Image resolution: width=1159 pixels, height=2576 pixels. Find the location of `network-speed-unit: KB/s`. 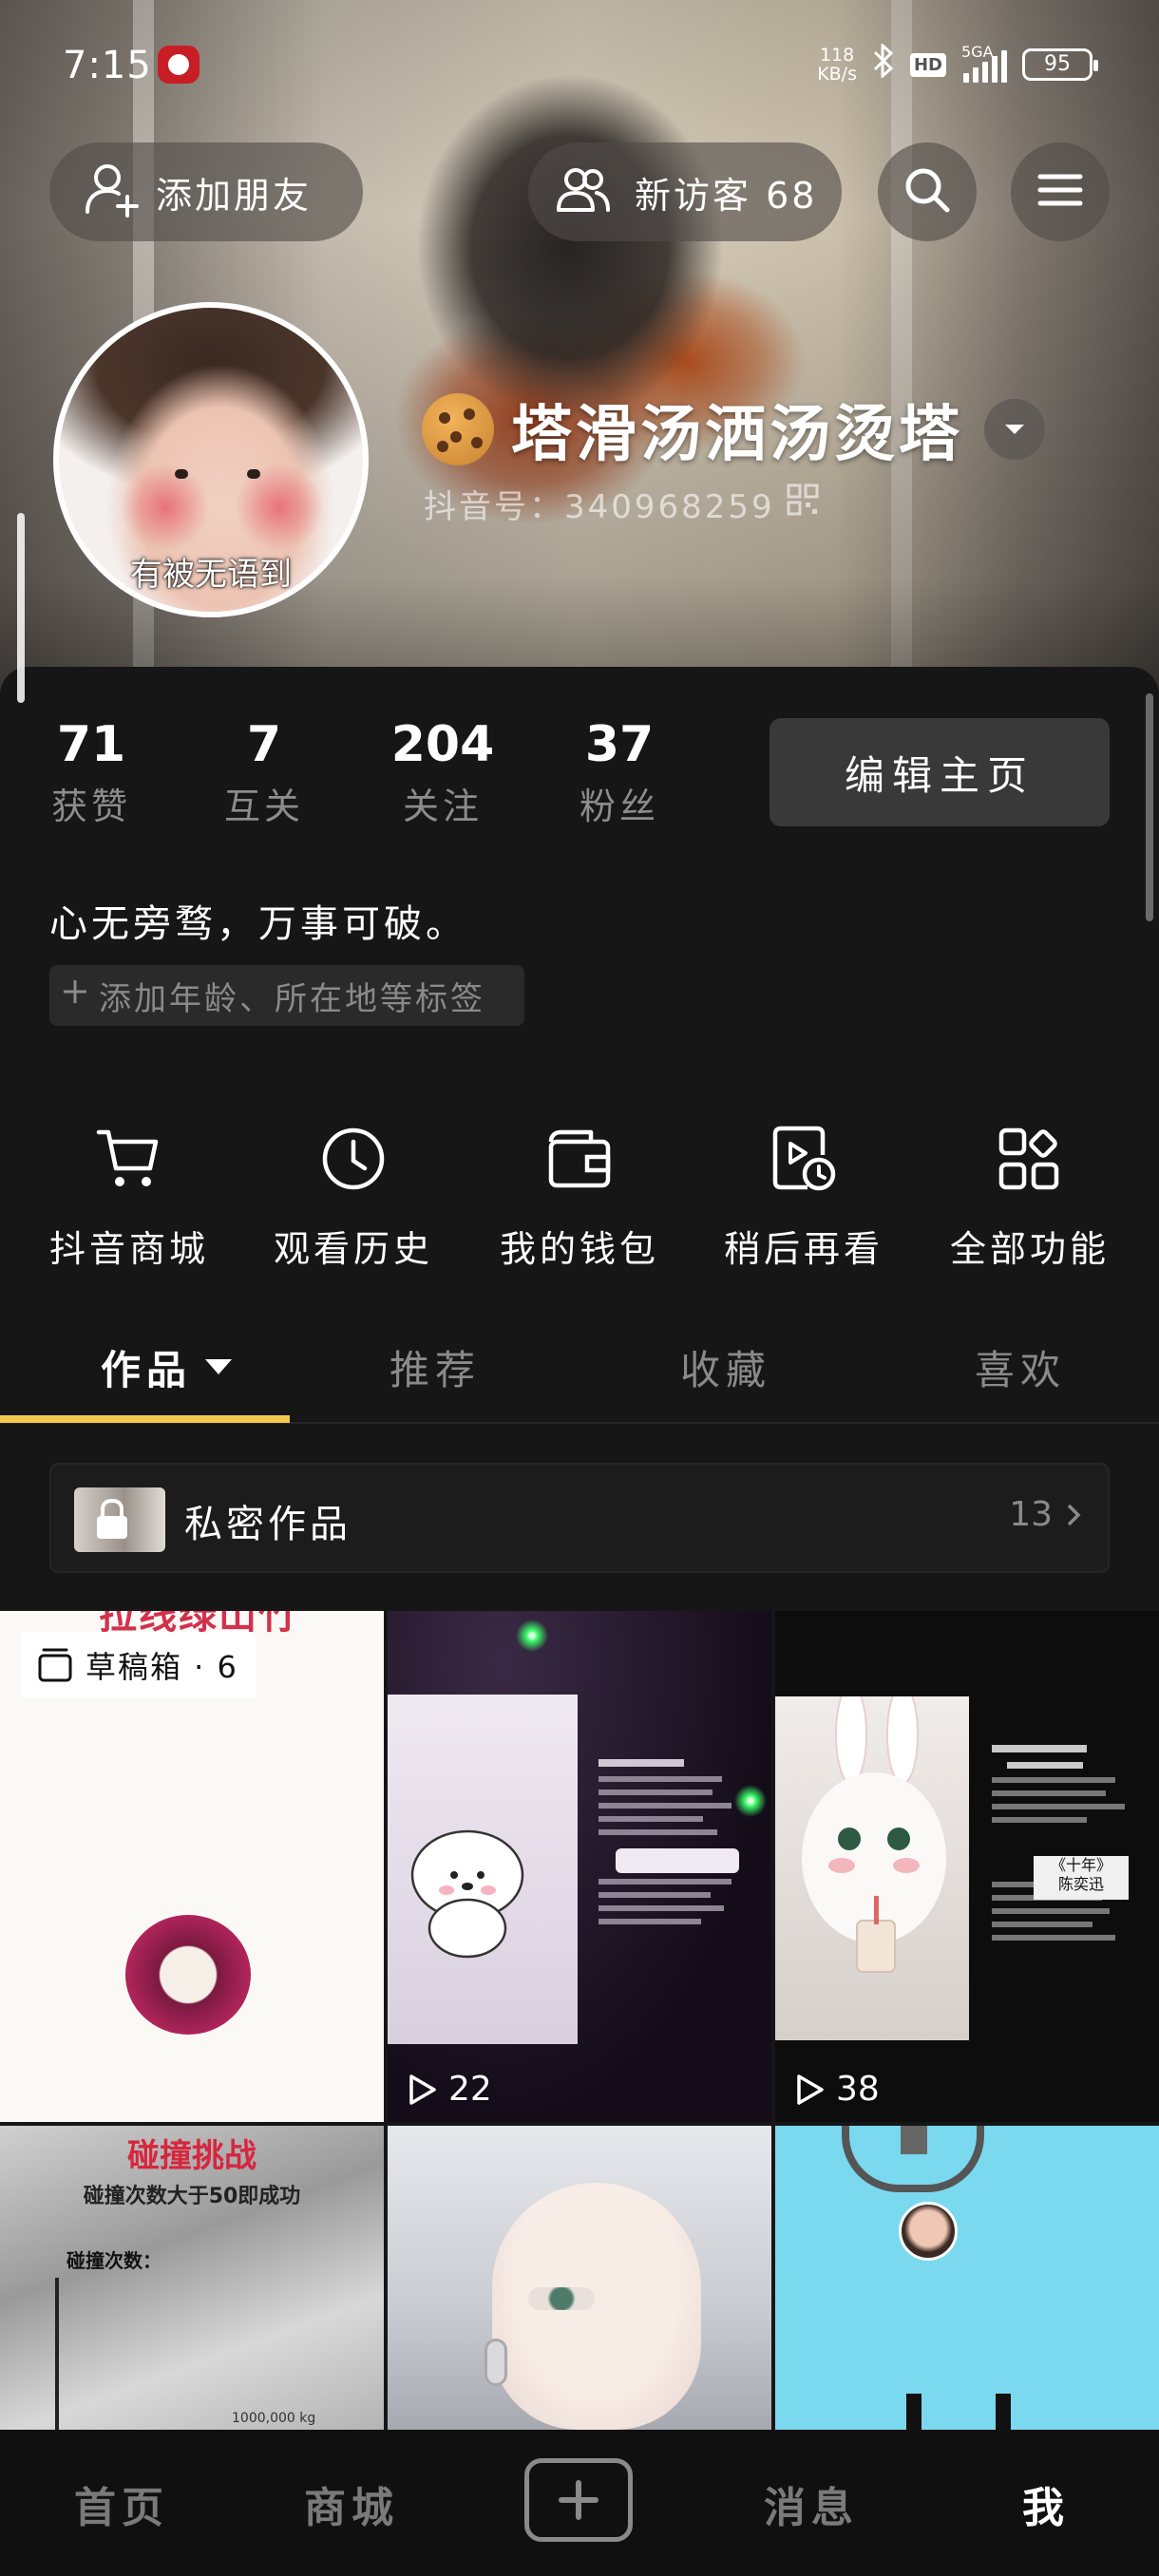

network-speed-unit: KB/s is located at coordinates (837, 74).